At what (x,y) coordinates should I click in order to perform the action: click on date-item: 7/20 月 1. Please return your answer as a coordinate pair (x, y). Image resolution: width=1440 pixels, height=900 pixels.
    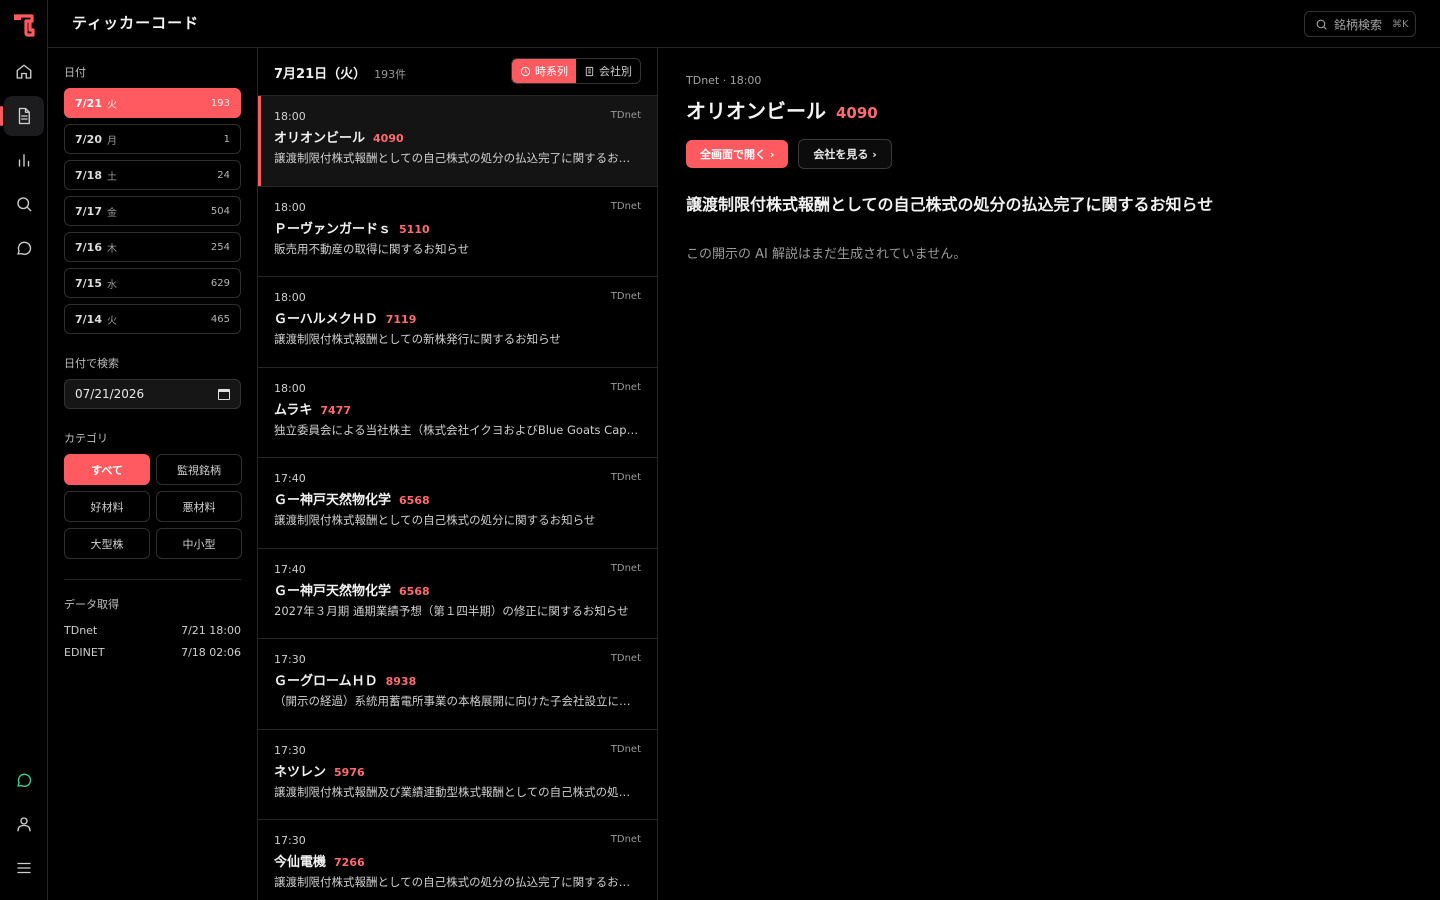
    Looking at the image, I should click on (152, 139).